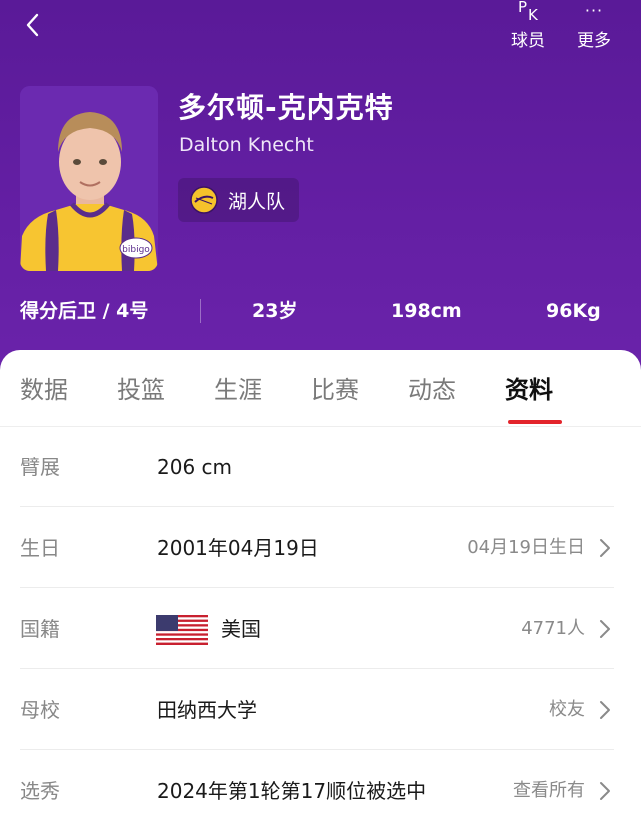 The height and width of the screenshot is (833, 641). I want to click on team-chip: 湖人队, so click(239, 200).